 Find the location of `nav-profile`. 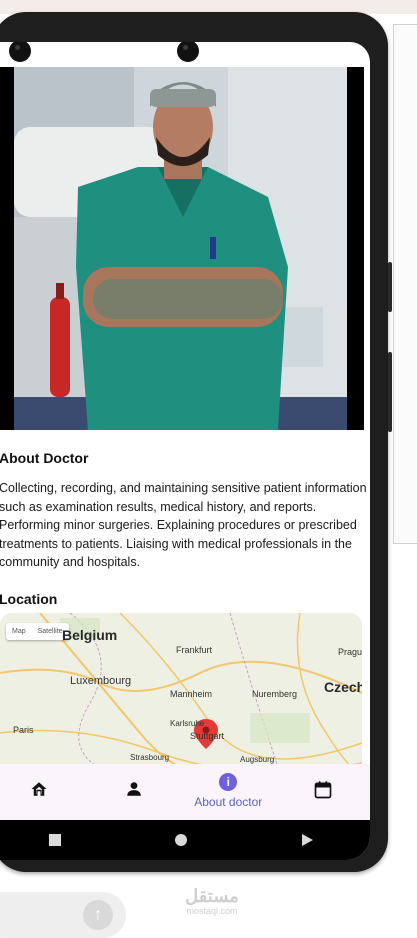

nav-profile is located at coordinates (134, 792).